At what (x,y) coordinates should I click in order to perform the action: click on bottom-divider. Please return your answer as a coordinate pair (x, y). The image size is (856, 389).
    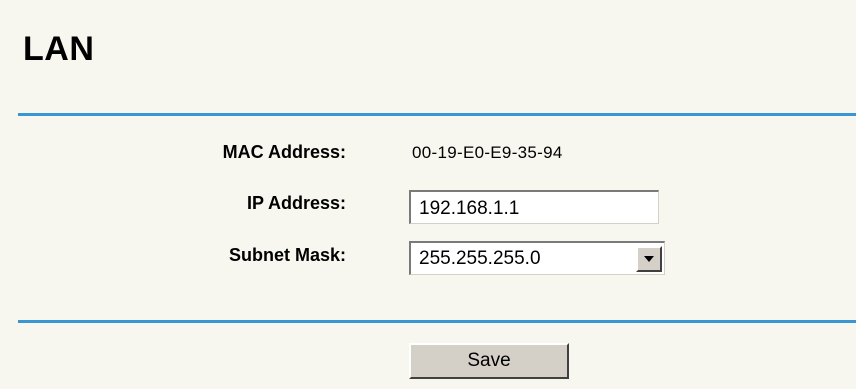
    Looking at the image, I should click on (437, 321).